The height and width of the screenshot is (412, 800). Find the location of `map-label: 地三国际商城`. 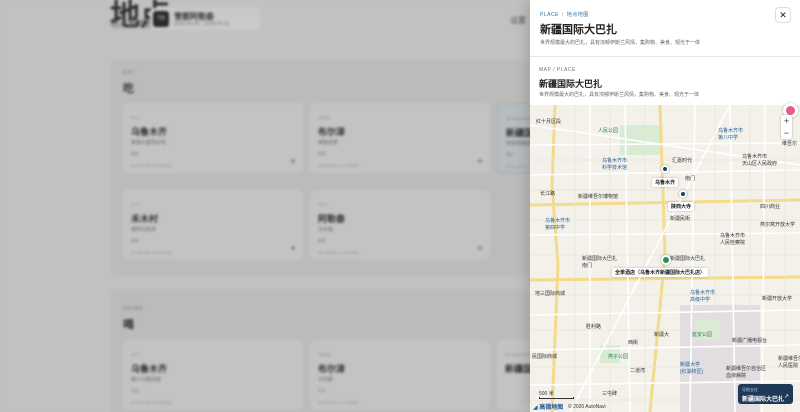

map-label: 地三国际商城 is located at coordinates (550, 294).